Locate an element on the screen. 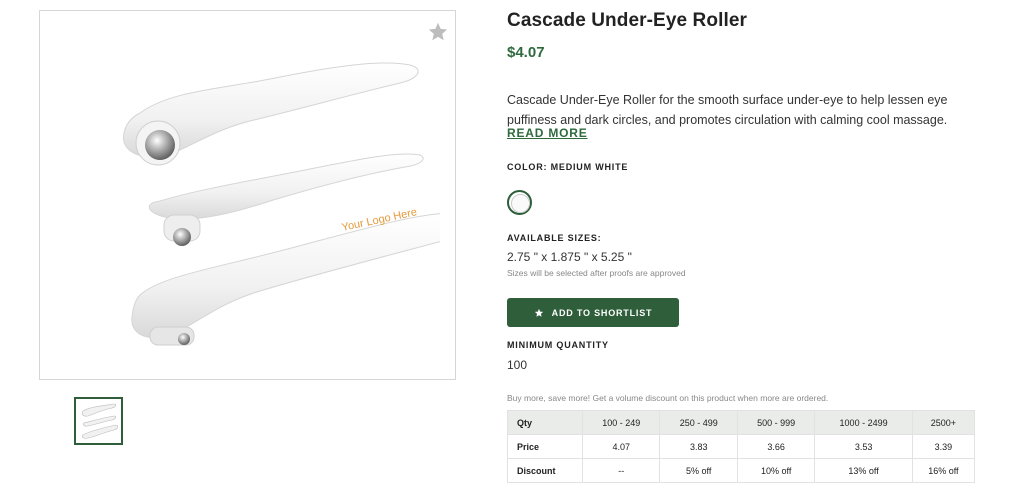 This screenshot has height=492, width=1024. table-row-price: Price 4.07 3.83 3.66 3.53 3.39 is located at coordinates (741, 446).